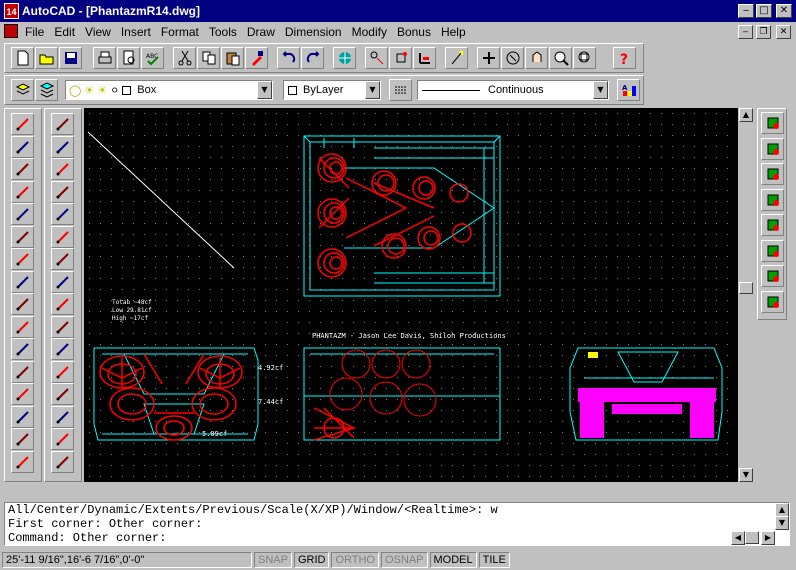  Describe the element at coordinates (738, 538) in the screenshot. I see `cmd-scroll-left-icon: ◀` at that location.